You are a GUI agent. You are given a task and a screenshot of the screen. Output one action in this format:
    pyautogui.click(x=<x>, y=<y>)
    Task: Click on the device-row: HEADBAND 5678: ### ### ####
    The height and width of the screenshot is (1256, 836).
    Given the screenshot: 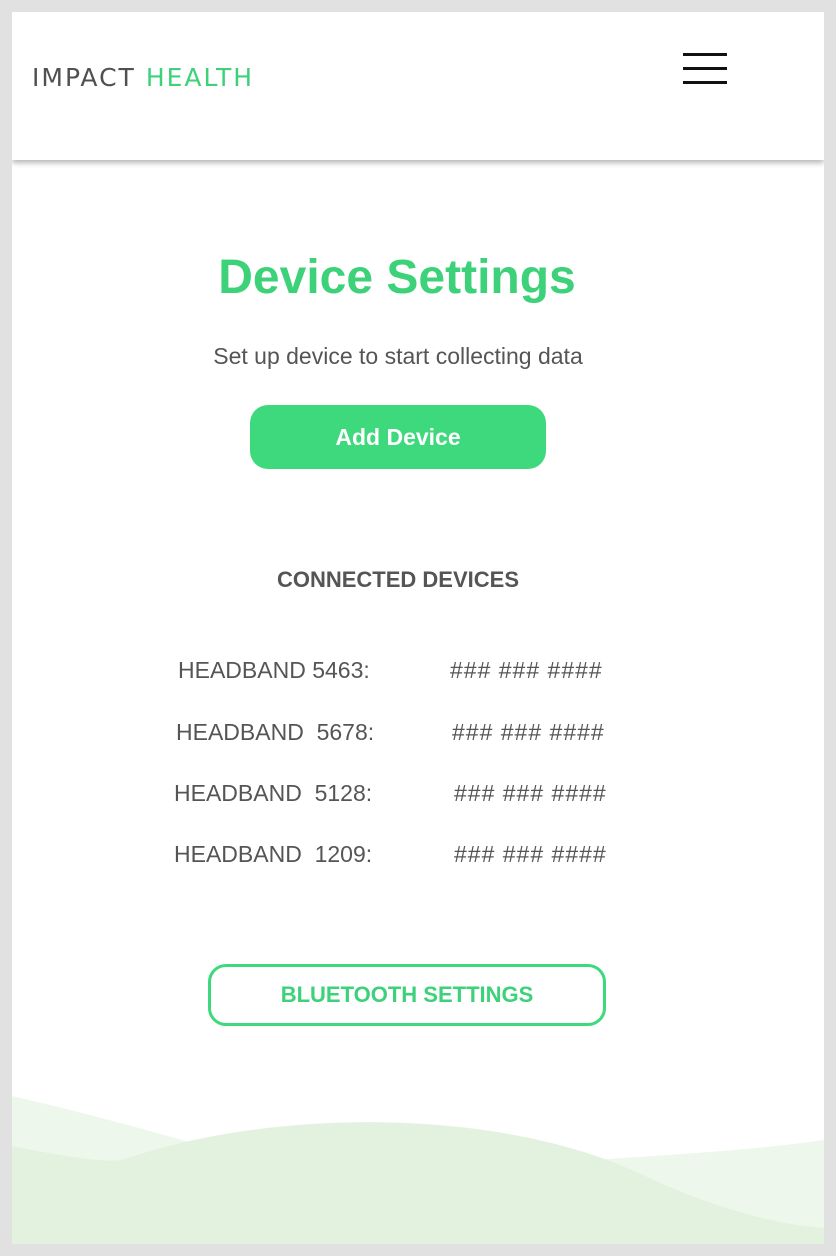 What is the action you would take?
    pyautogui.click(x=406, y=732)
    